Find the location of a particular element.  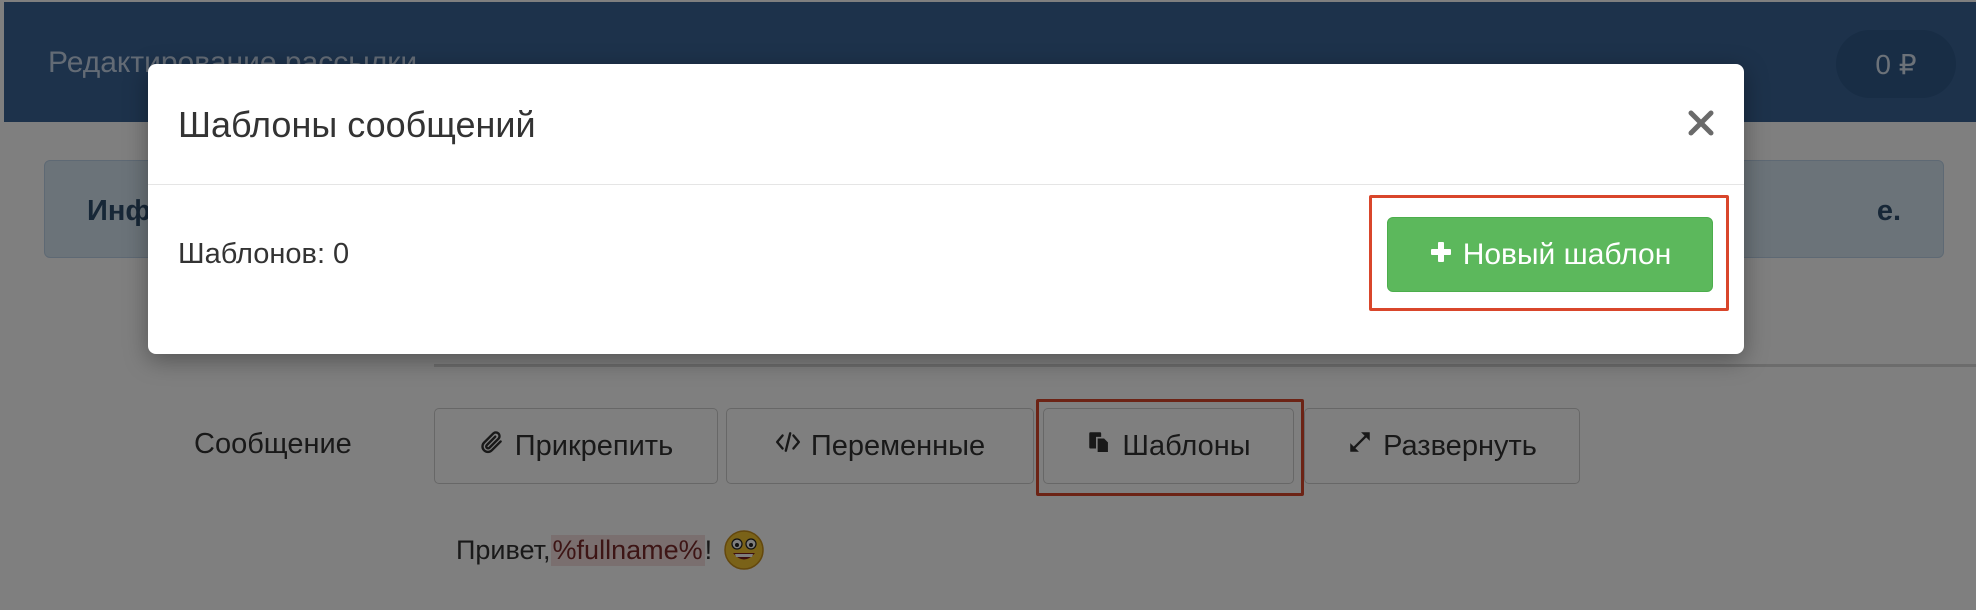

new-template-button: Новый шаблон is located at coordinates (1550, 254).